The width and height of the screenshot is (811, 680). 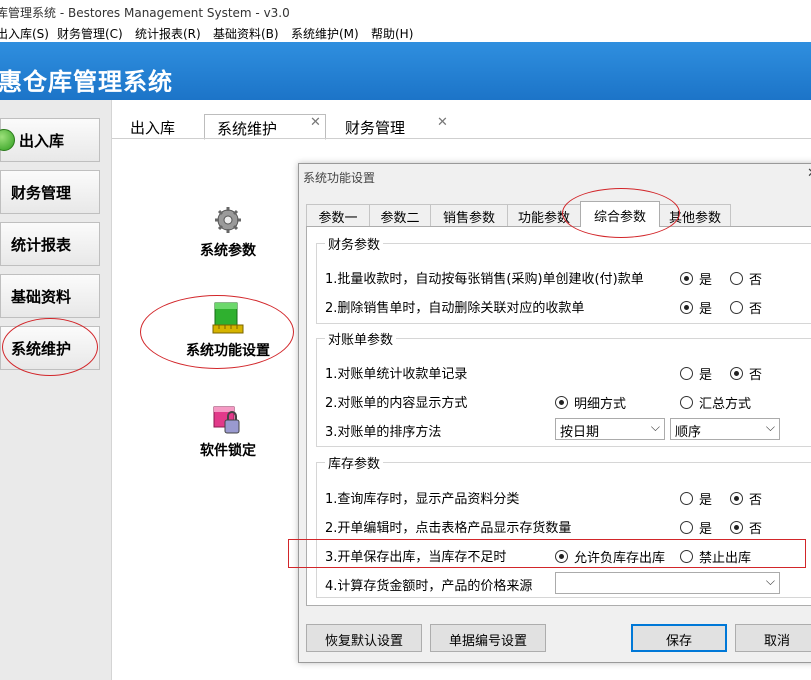 What do you see at coordinates (374, 127) in the screenshot?
I see `tab-finance: 财务管理` at bounding box center [374, 127].